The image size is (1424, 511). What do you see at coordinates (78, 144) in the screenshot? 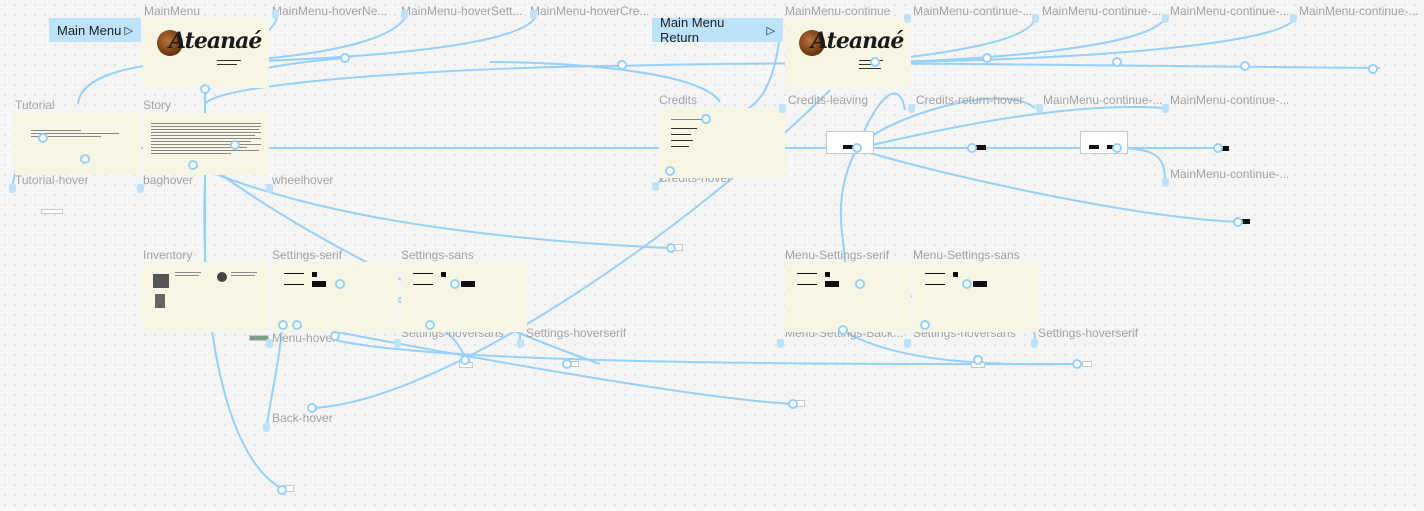
I see `frame-tutorial` at bounding box center [78, 144].